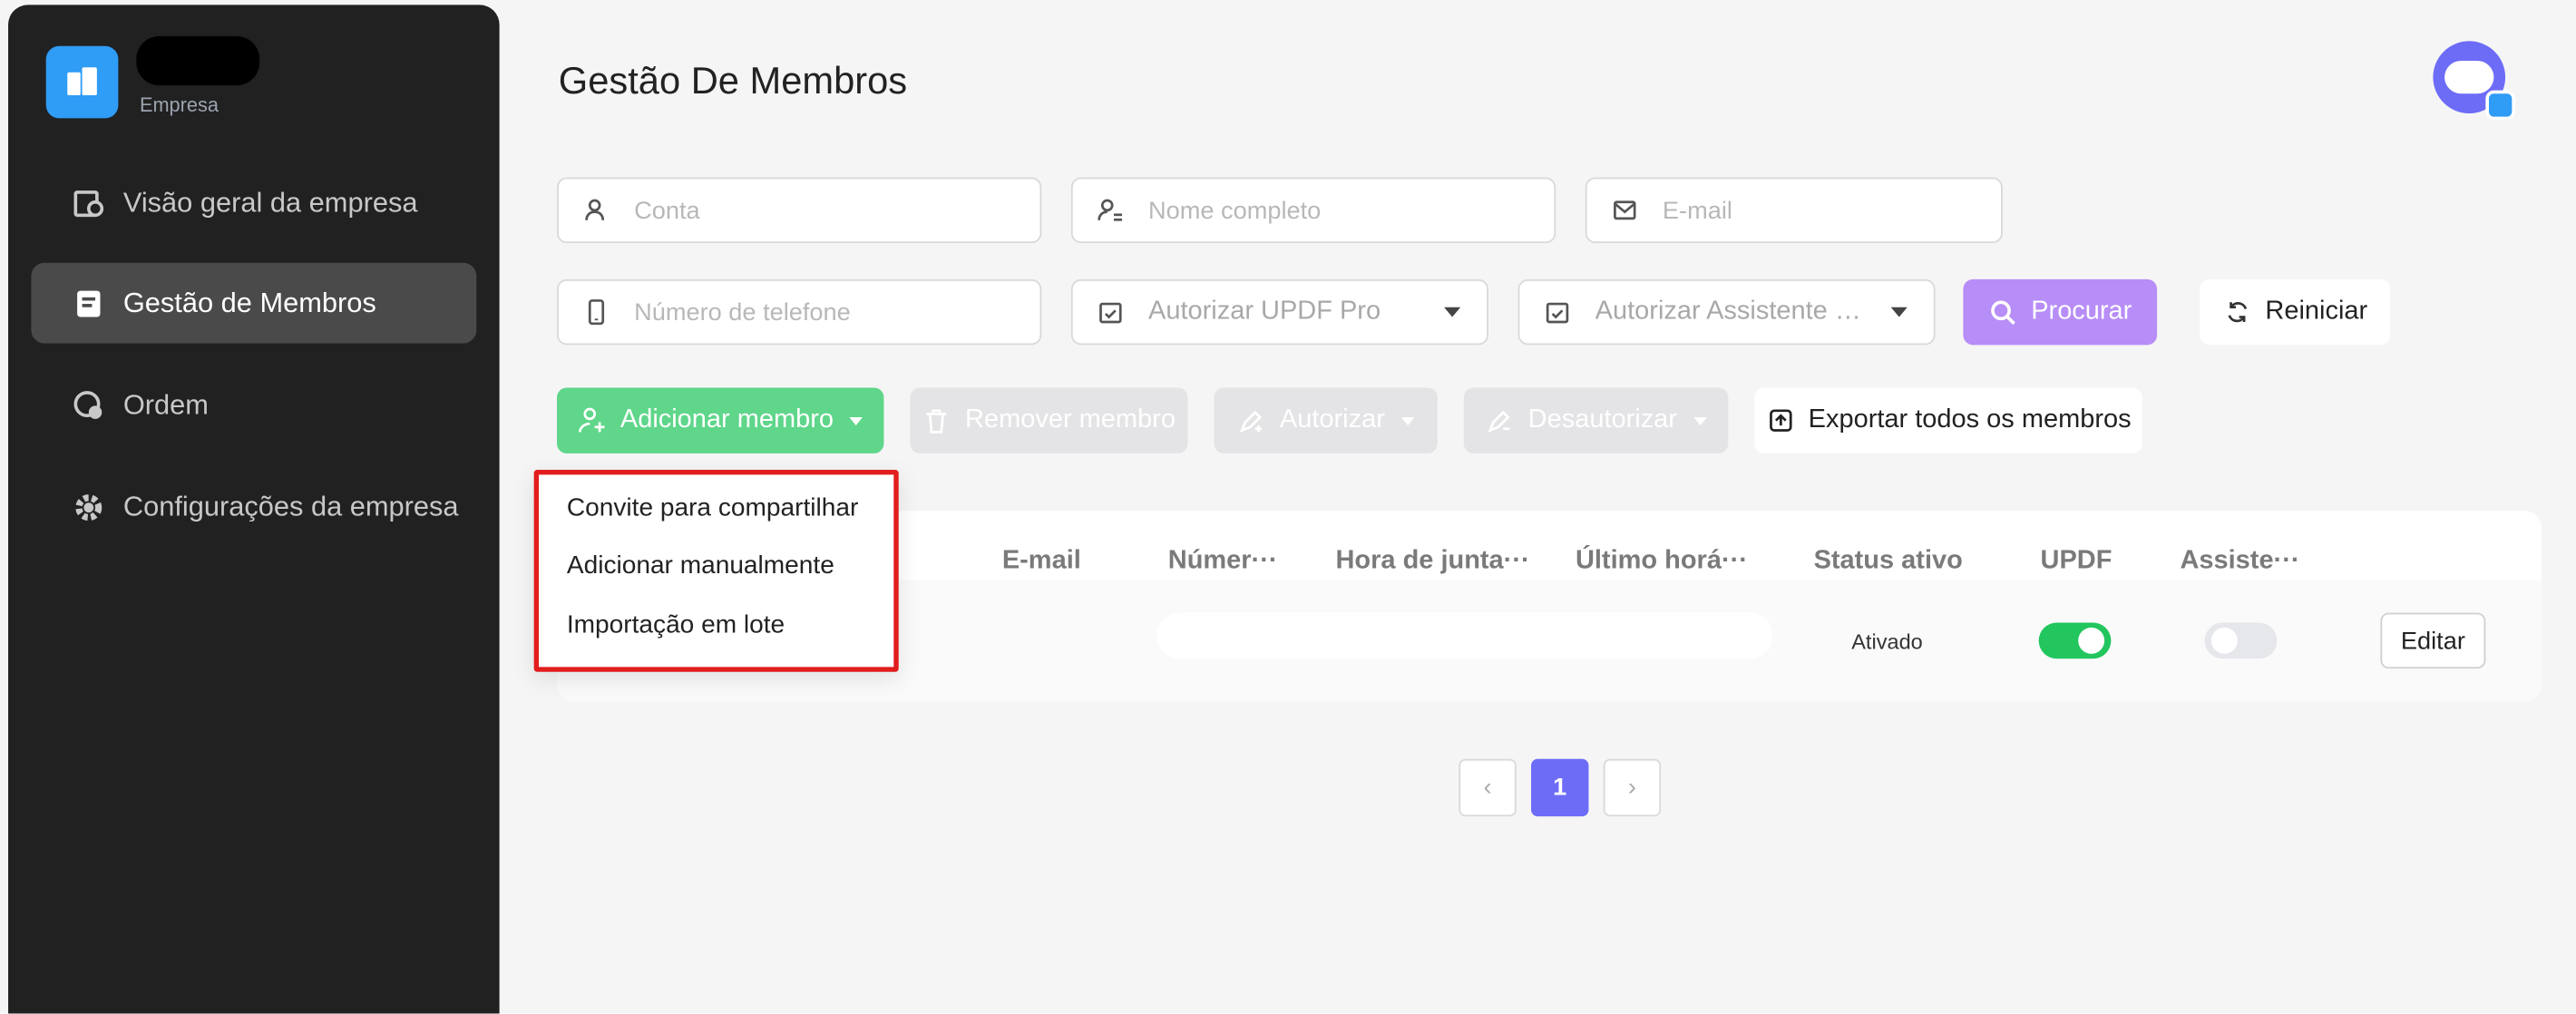 The image size is (2576, 1014). What do you see at coordinates (1602, 419) in the screenshot?
I see `deauthorize-label: Desautorizar` at bounding box center [1602, 419].